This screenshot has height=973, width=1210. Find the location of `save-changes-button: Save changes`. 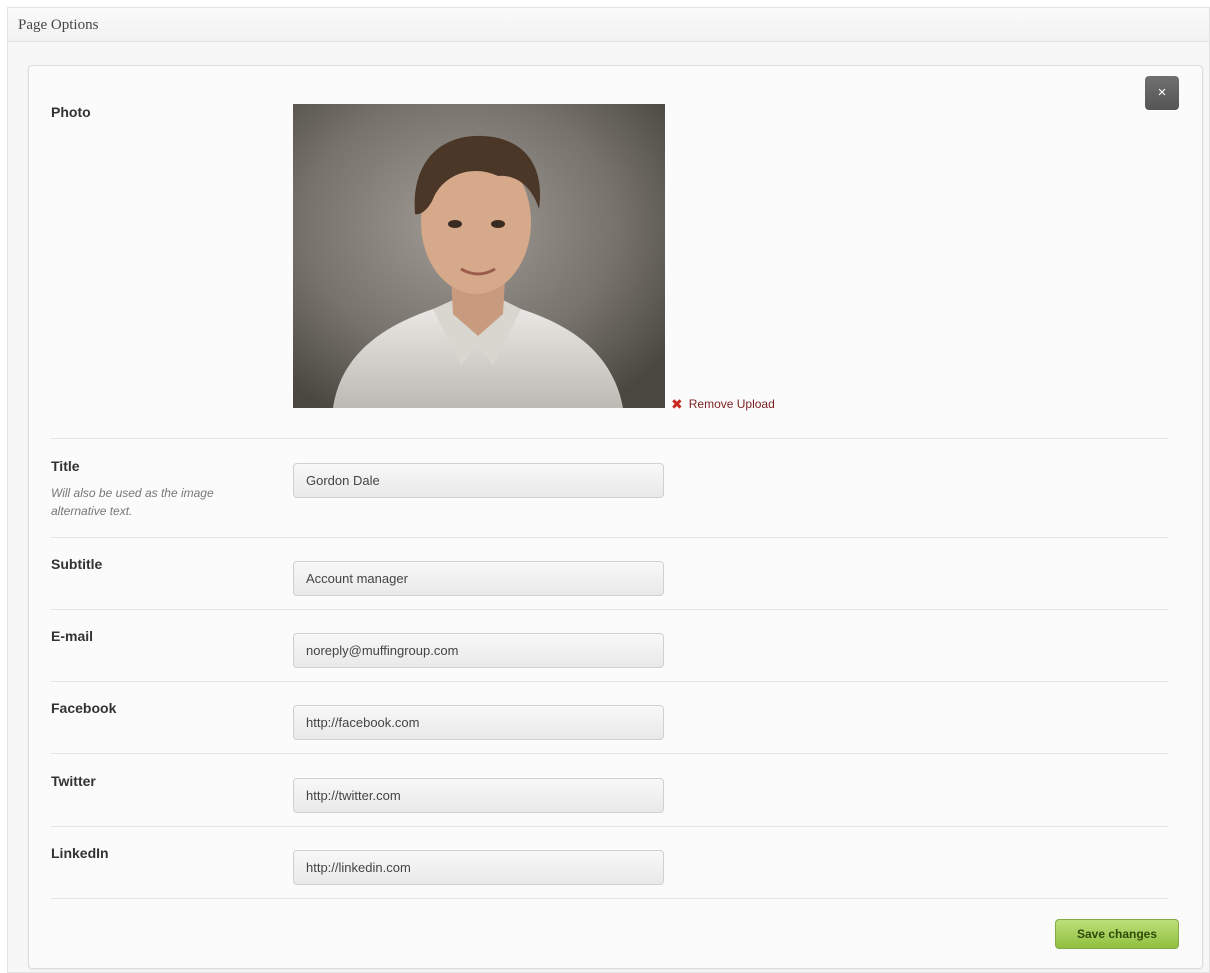

save-changes-button: Save changes is located at coordinates (1117, 934).